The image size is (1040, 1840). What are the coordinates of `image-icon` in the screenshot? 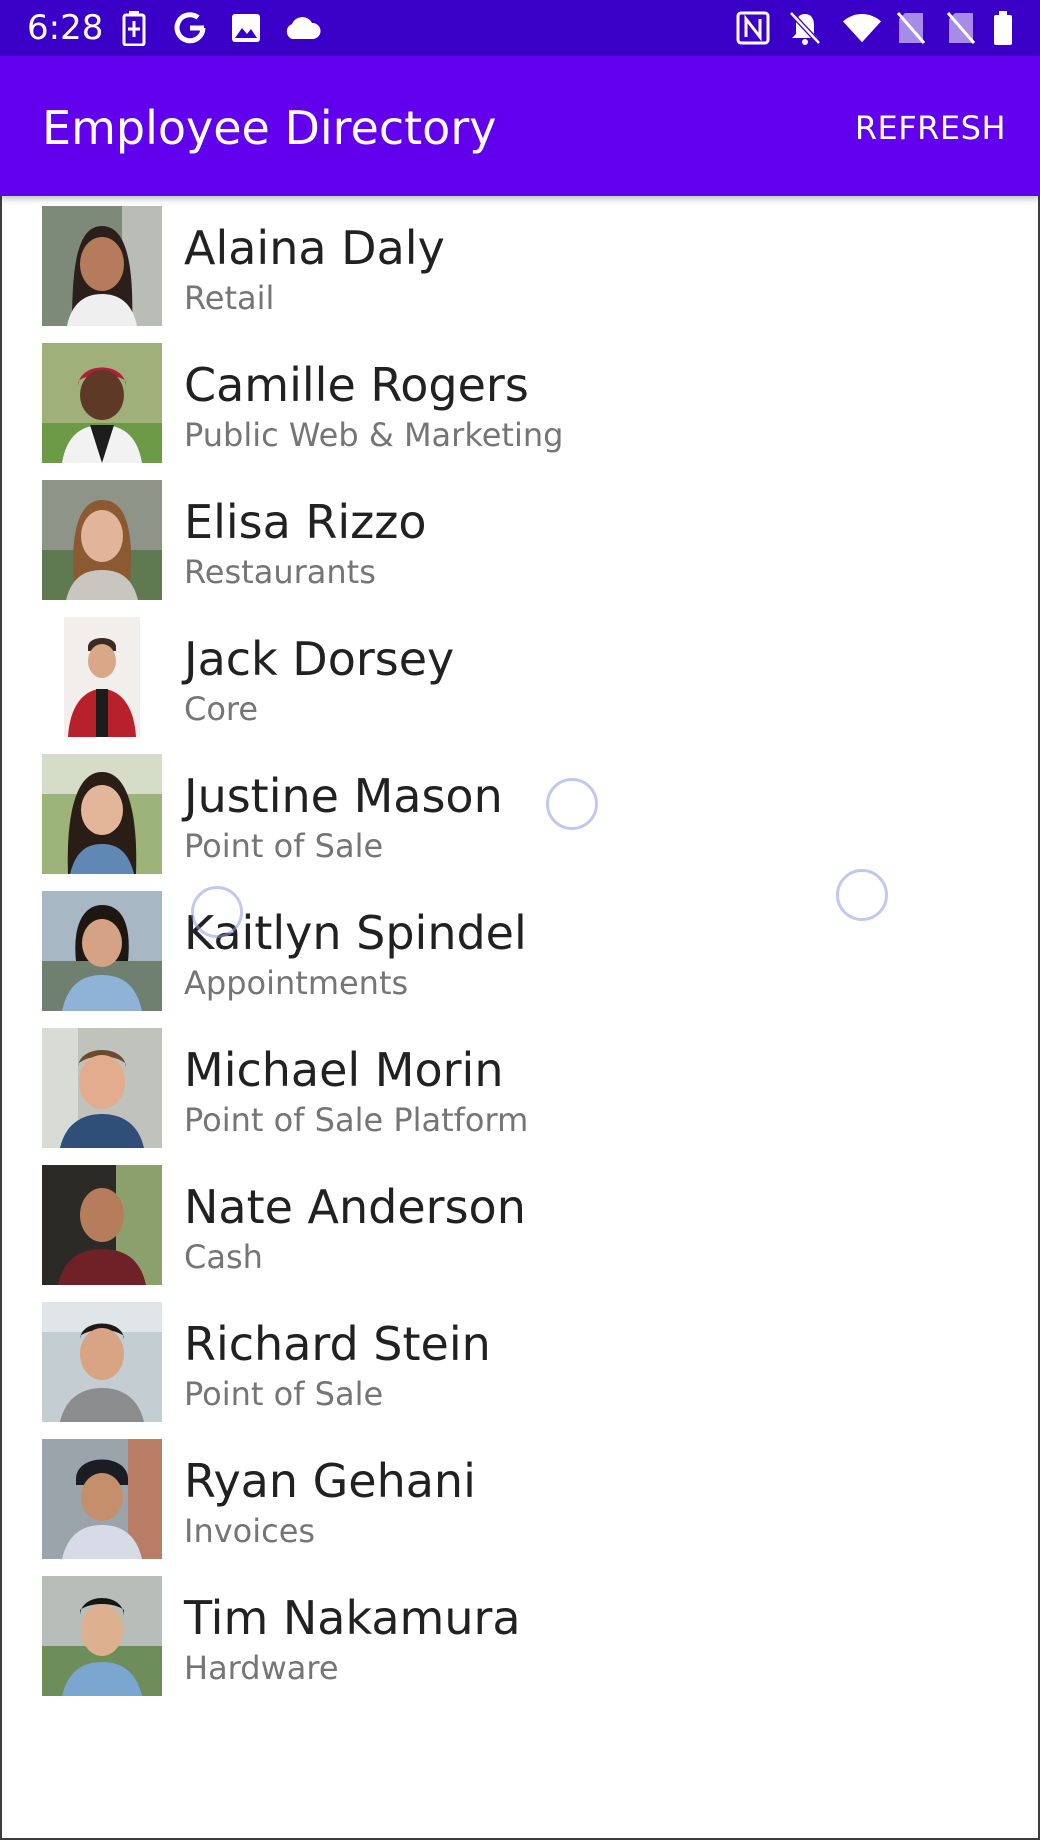 It's located at (246, 28).